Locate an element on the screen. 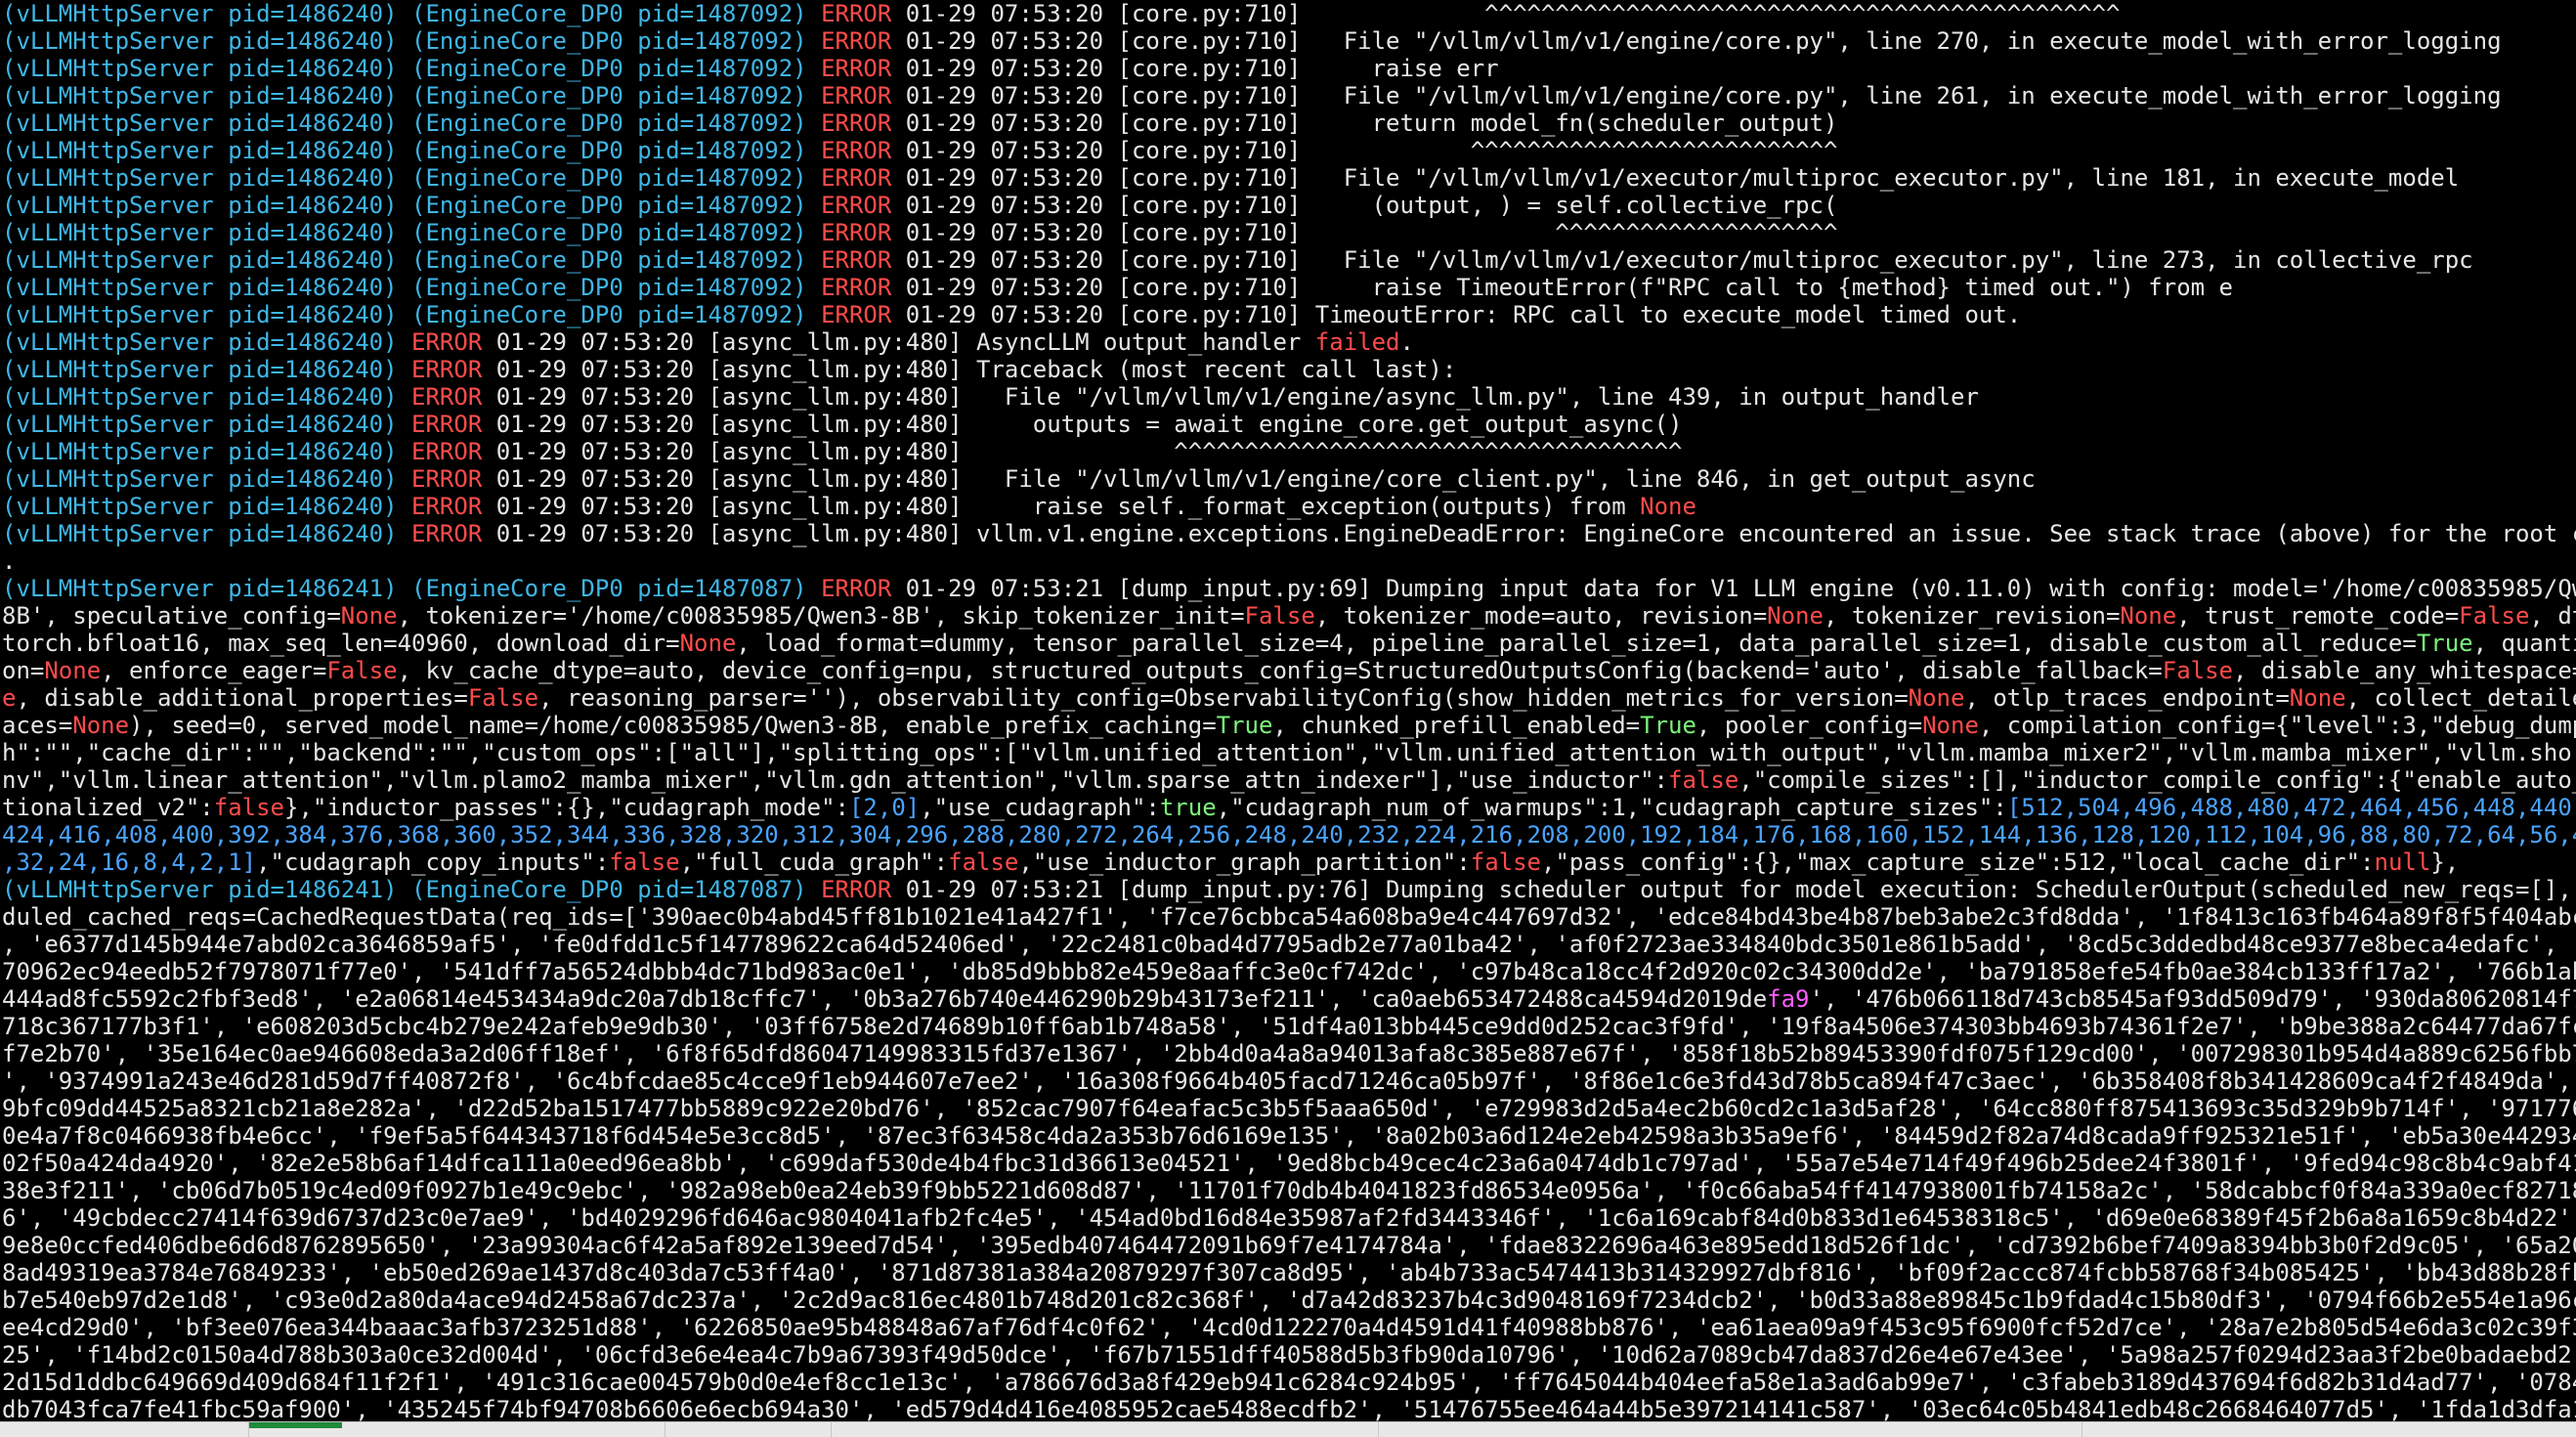 The width and height of the screenshot is (2576, 1437). log-segment: ,"use_cudagraph": is located at coordinates (1040, 807).